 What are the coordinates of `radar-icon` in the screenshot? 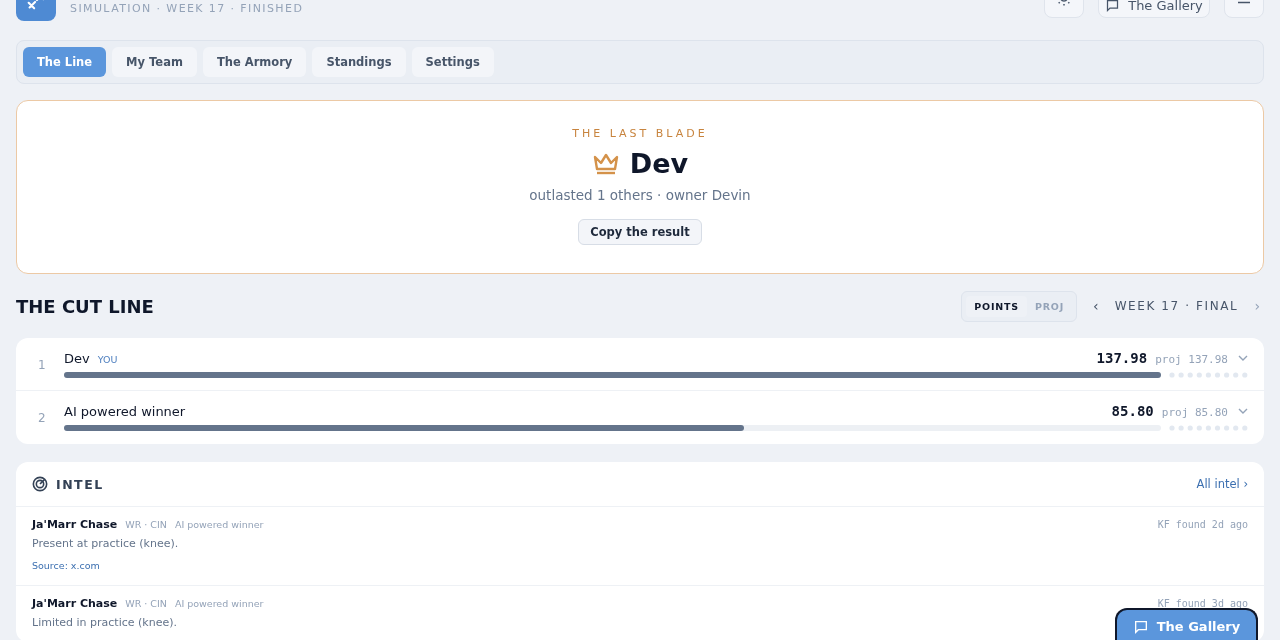 It's located at (40, 484).